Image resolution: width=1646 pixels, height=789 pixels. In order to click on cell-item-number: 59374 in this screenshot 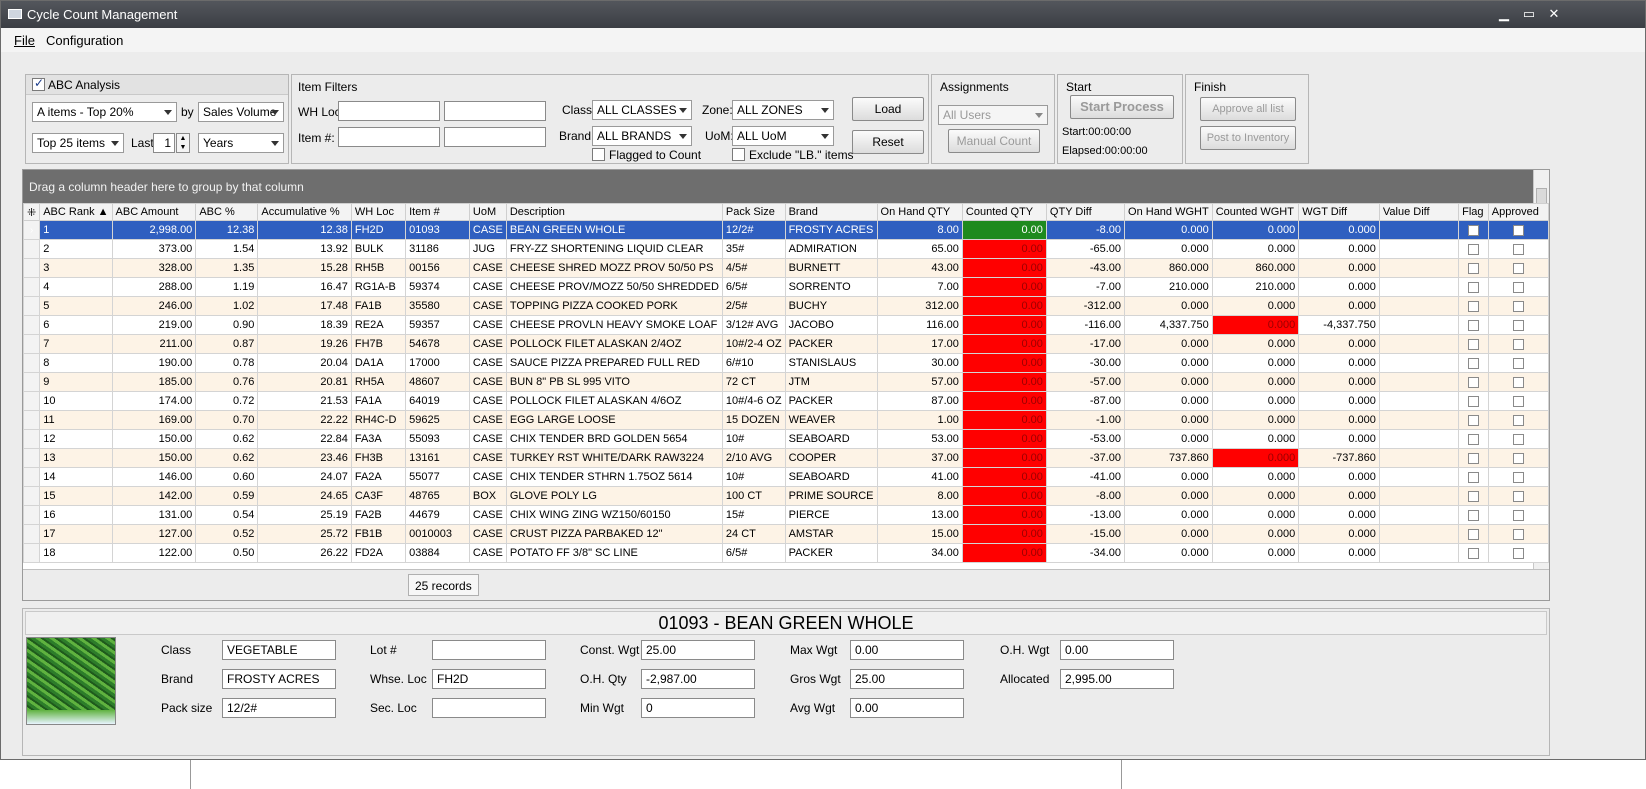, I will do `click(437, 287)`.